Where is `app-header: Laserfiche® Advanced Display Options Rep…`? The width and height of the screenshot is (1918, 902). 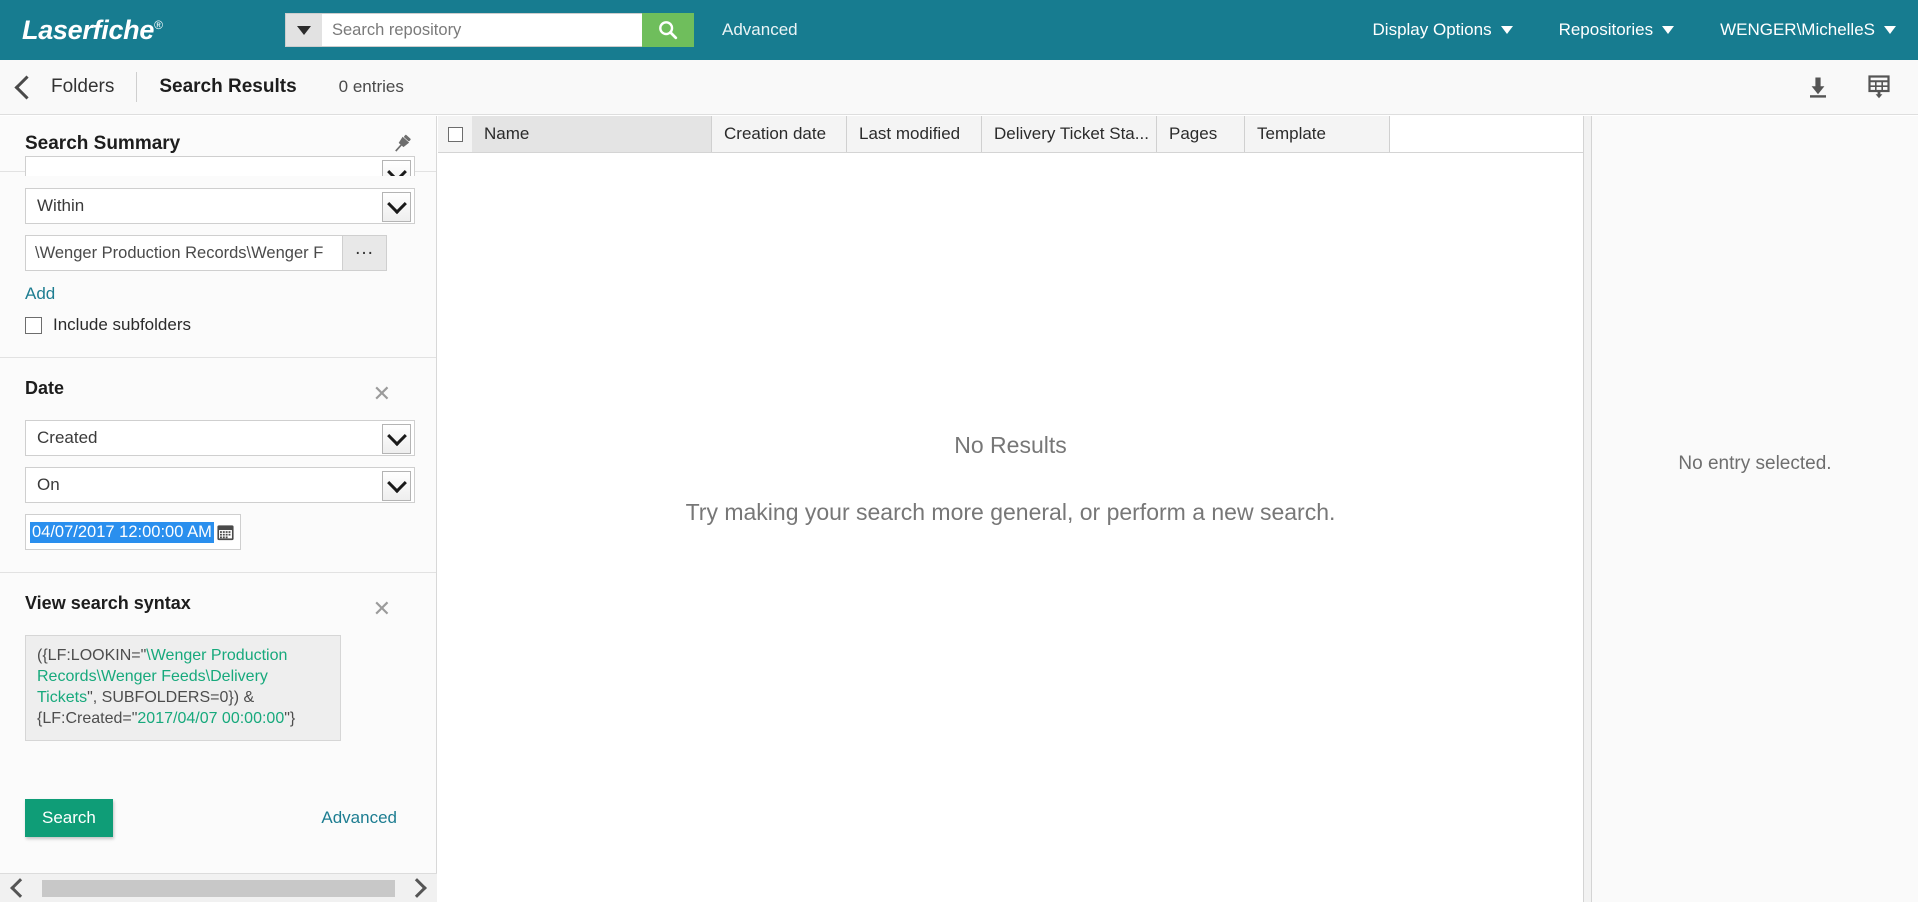 app-header: Laserfiche® Advanced Display Options Rep… is located at coordinates (959, 30).